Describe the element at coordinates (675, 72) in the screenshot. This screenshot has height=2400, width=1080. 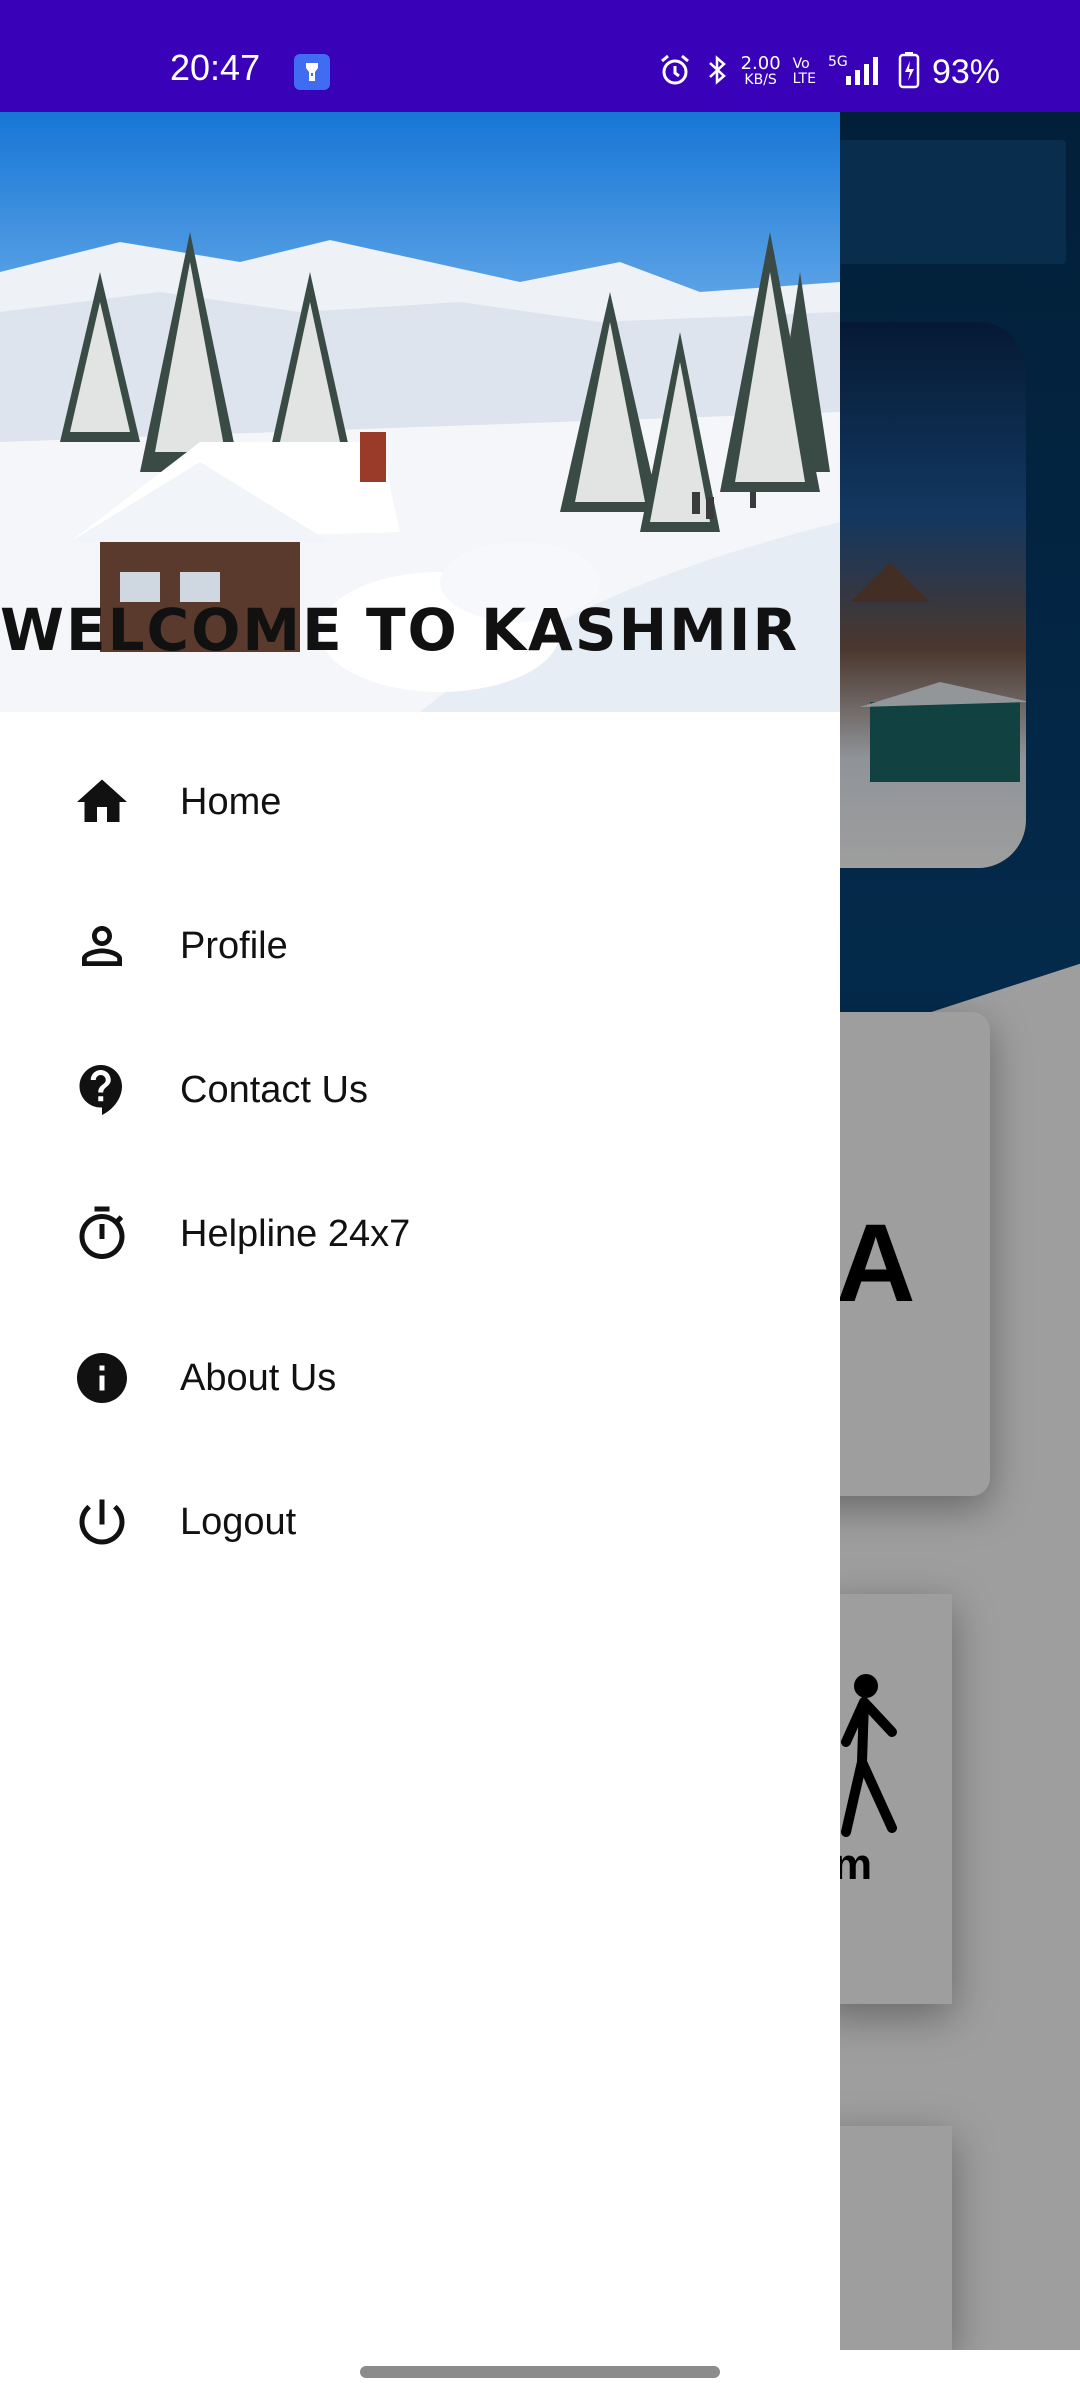
I see `alarm-icon` at that location.